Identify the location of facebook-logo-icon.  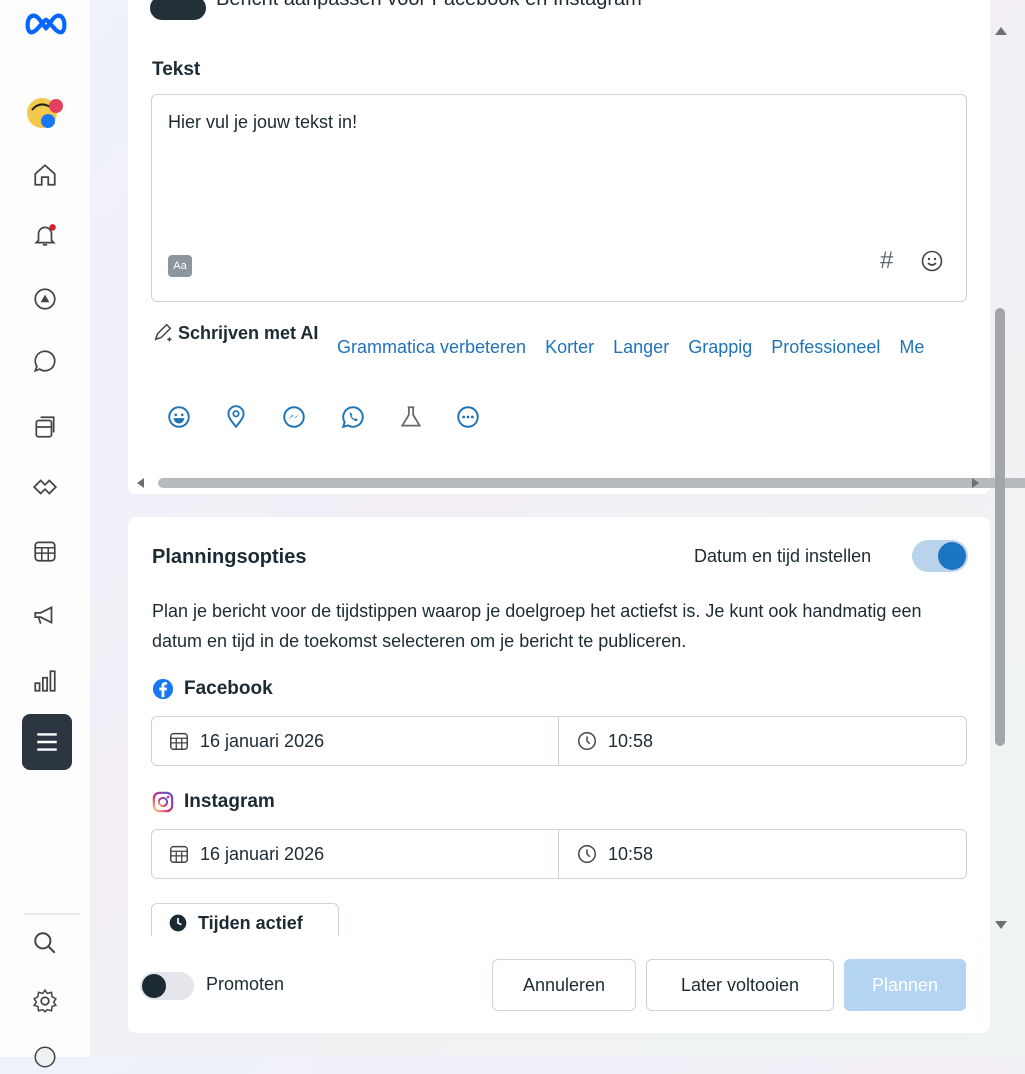
(163, 689).